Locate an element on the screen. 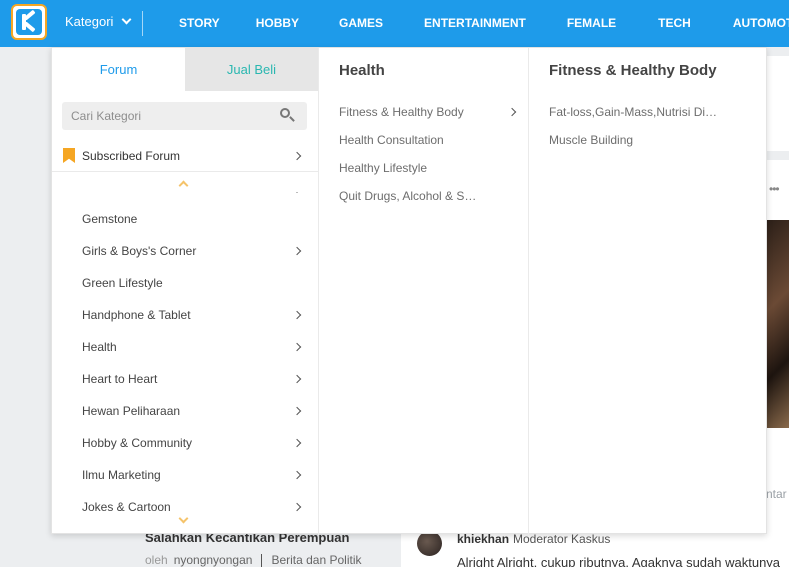 This screenshot has width=789, height=567. more-options-icon: ••• is located at coordinates (774, 189).